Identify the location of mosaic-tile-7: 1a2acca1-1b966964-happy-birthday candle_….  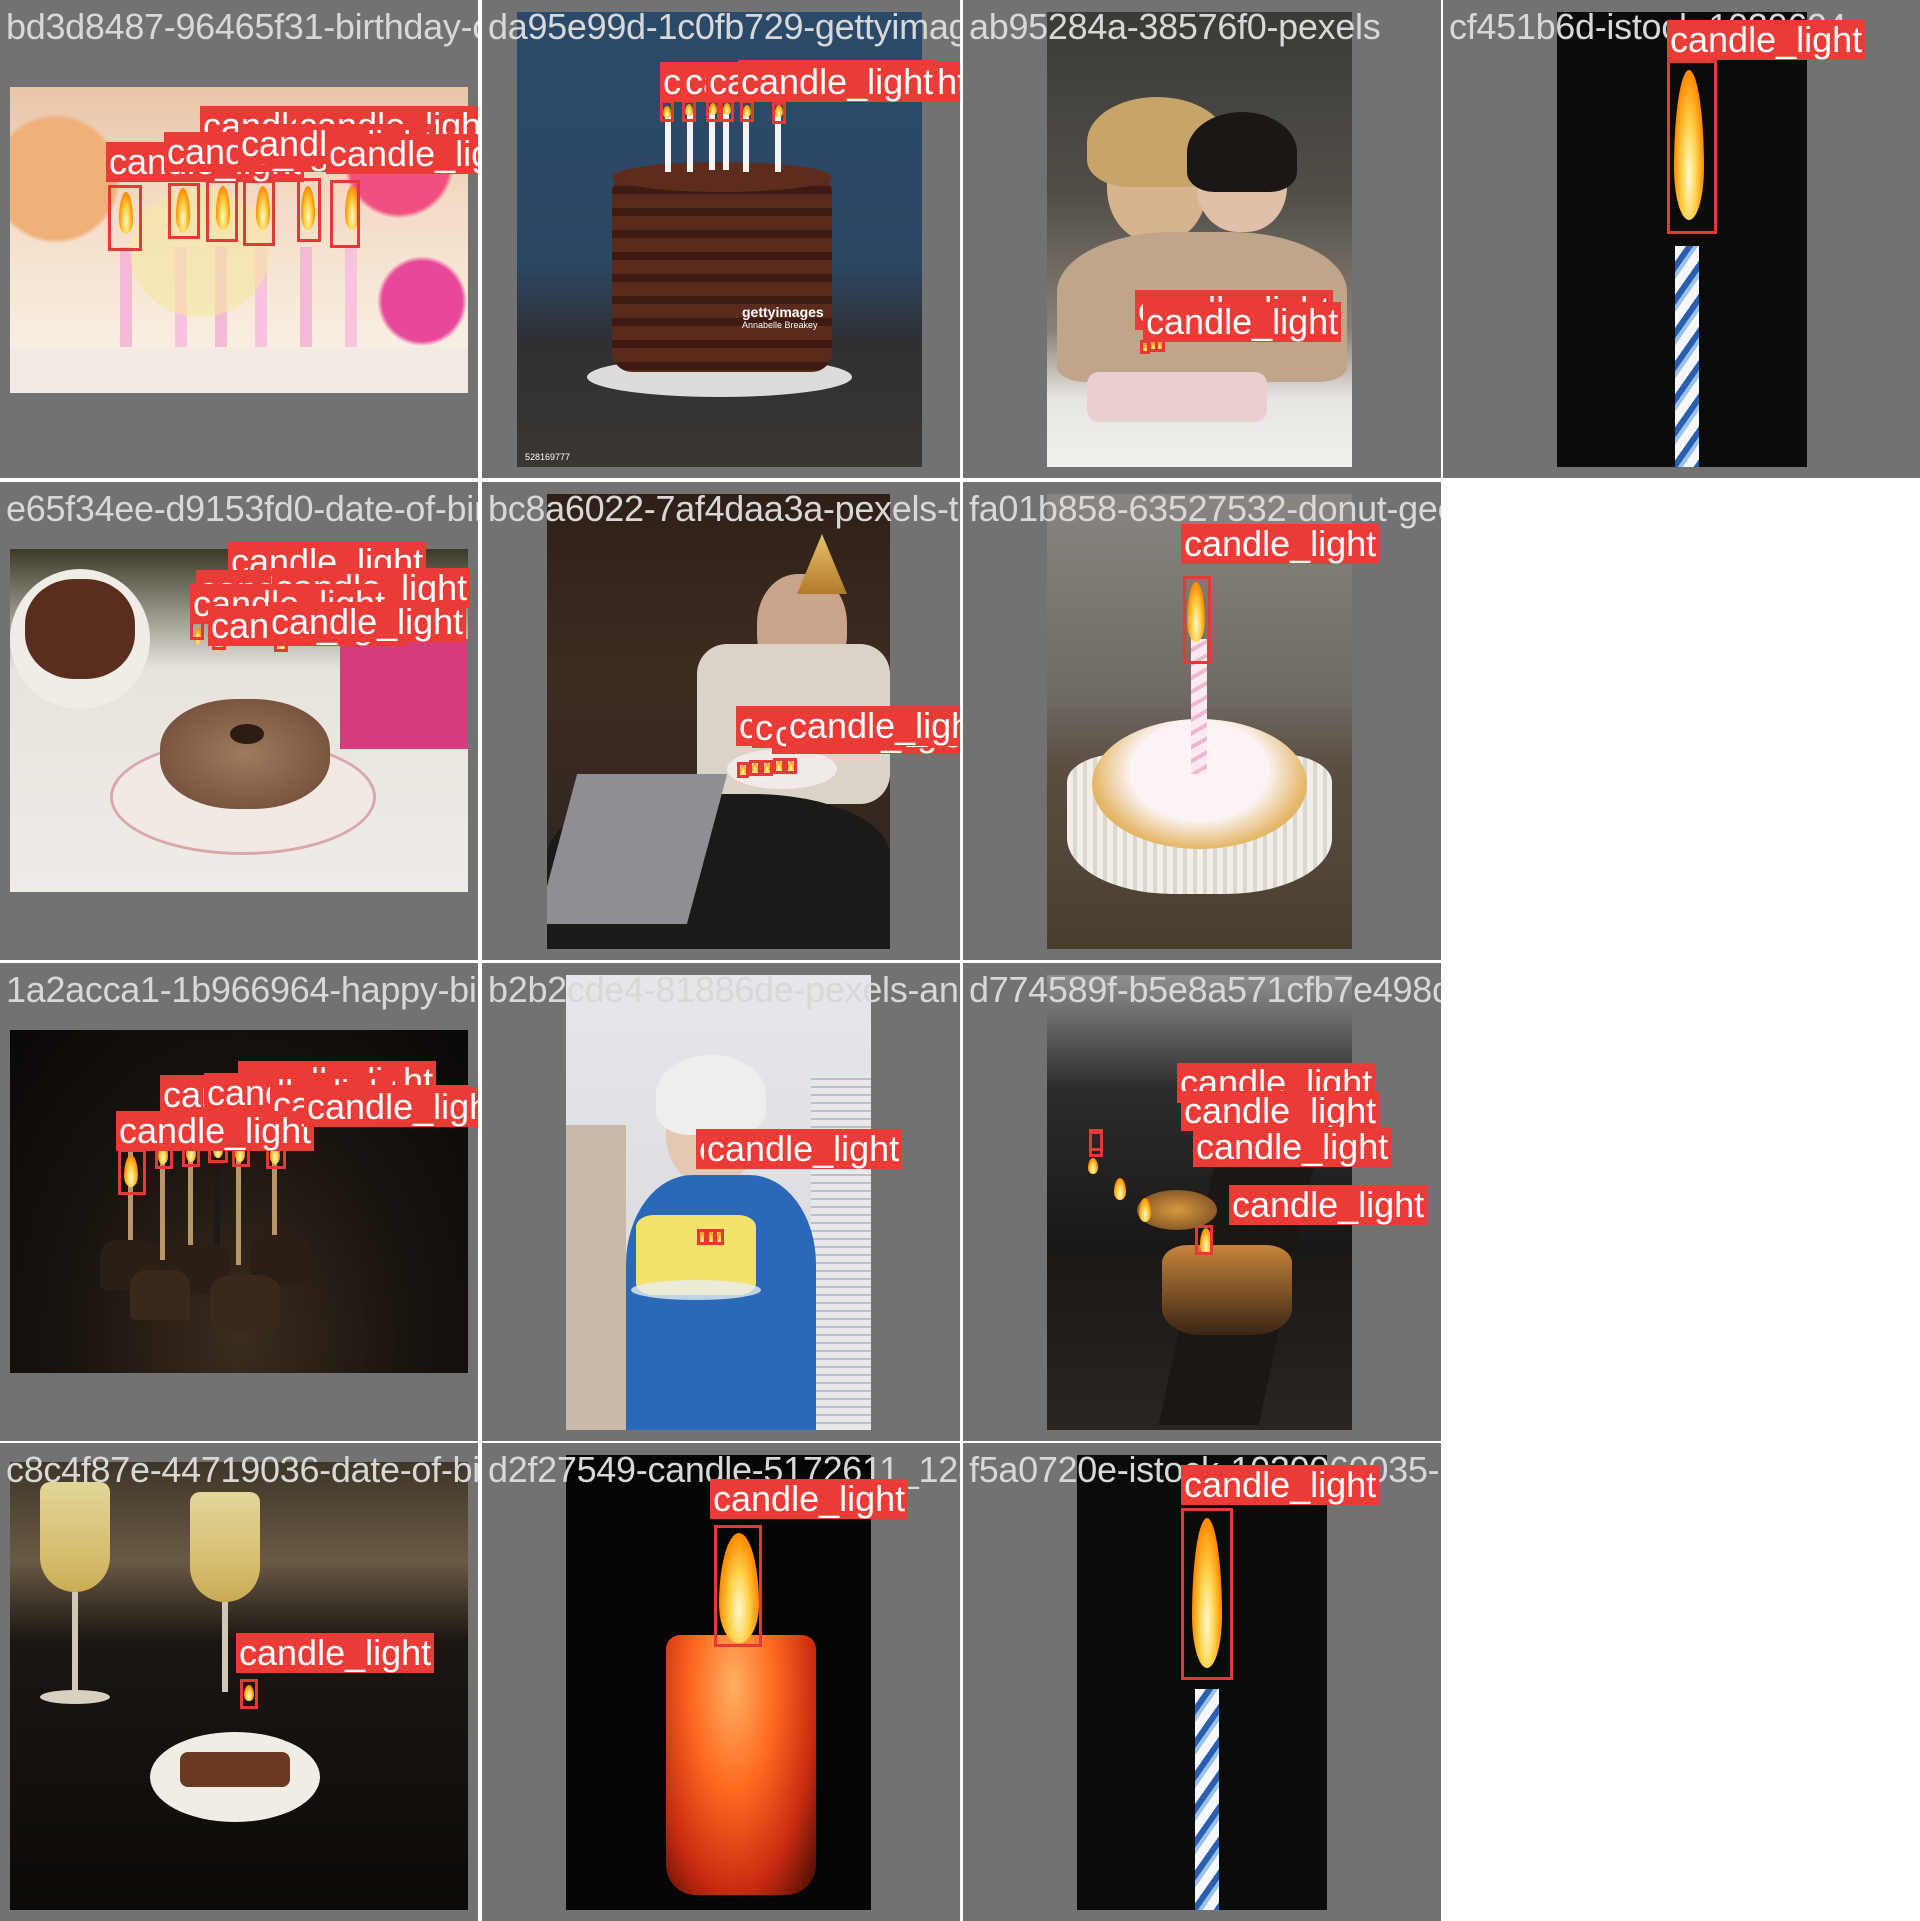
(239, 1202).